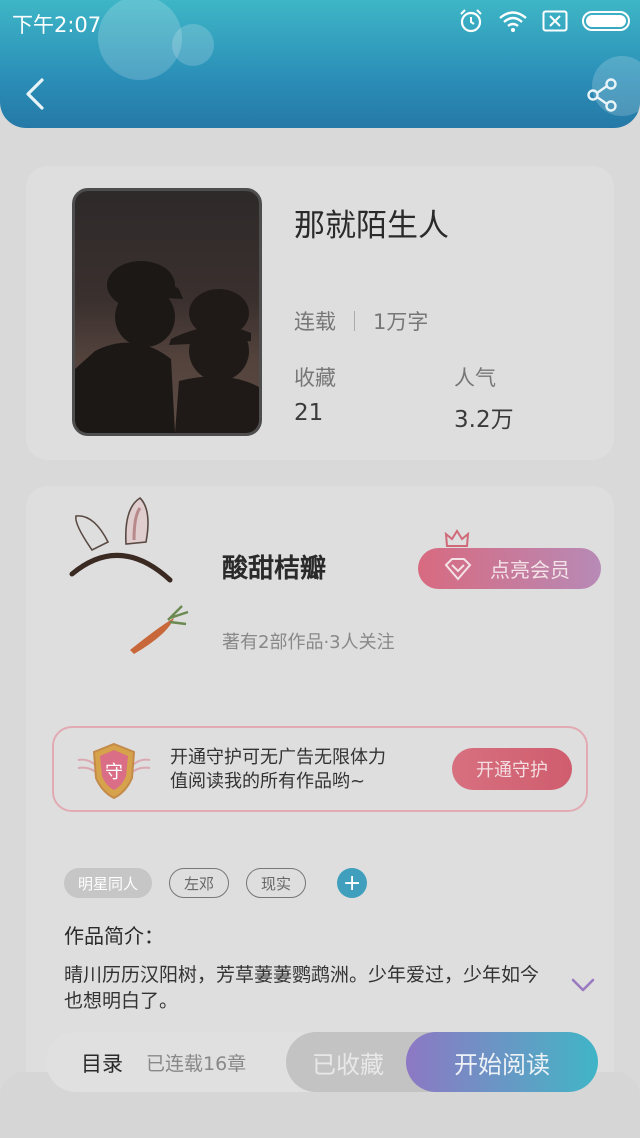  What do you see at coordinates (352, 883) in the screenshot?
I see `add-tag-button: +` at bounding box center [352, 883].